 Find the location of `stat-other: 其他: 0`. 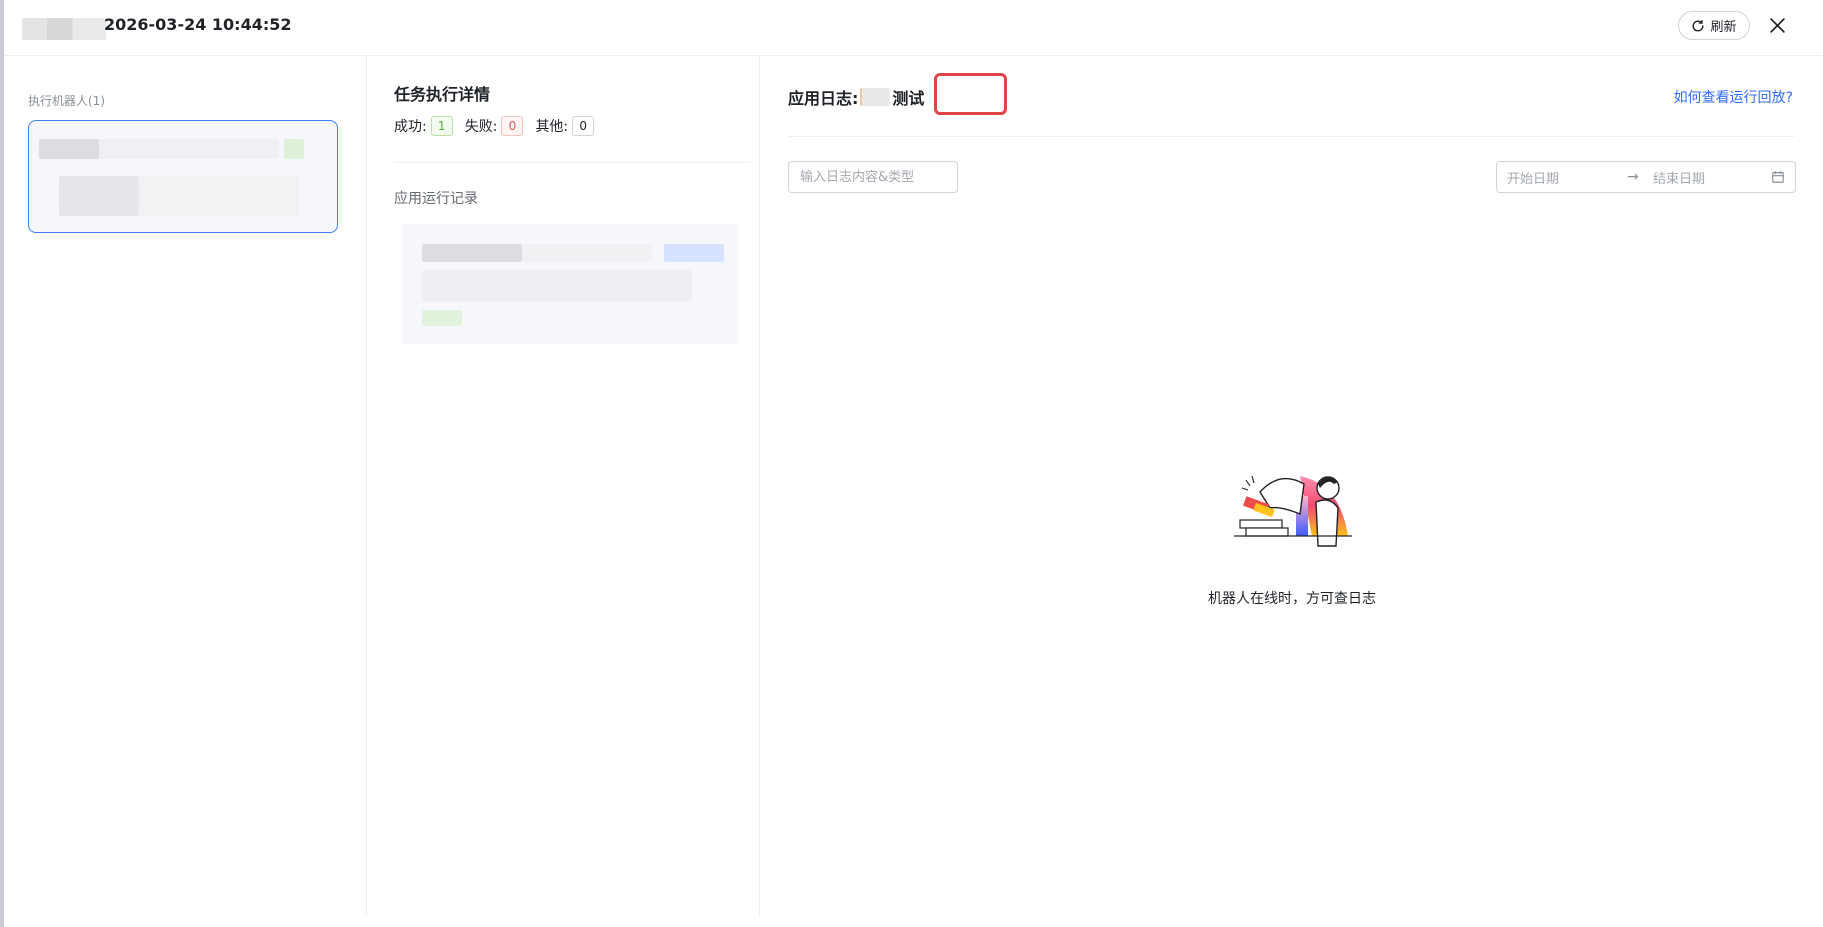

stat-other: 其他: 0 is located at coordinates (565, 126).